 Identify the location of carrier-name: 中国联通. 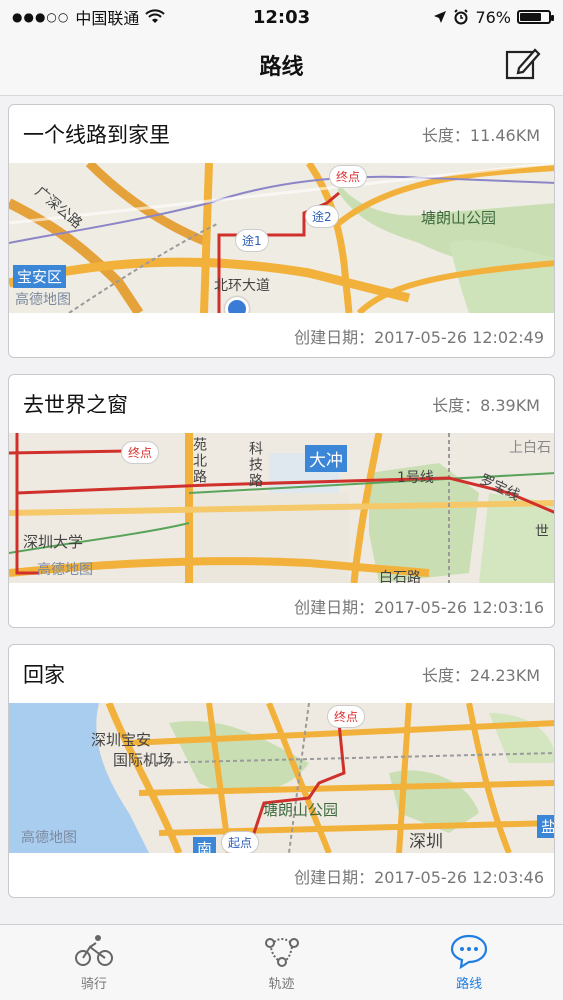
(107, 18).